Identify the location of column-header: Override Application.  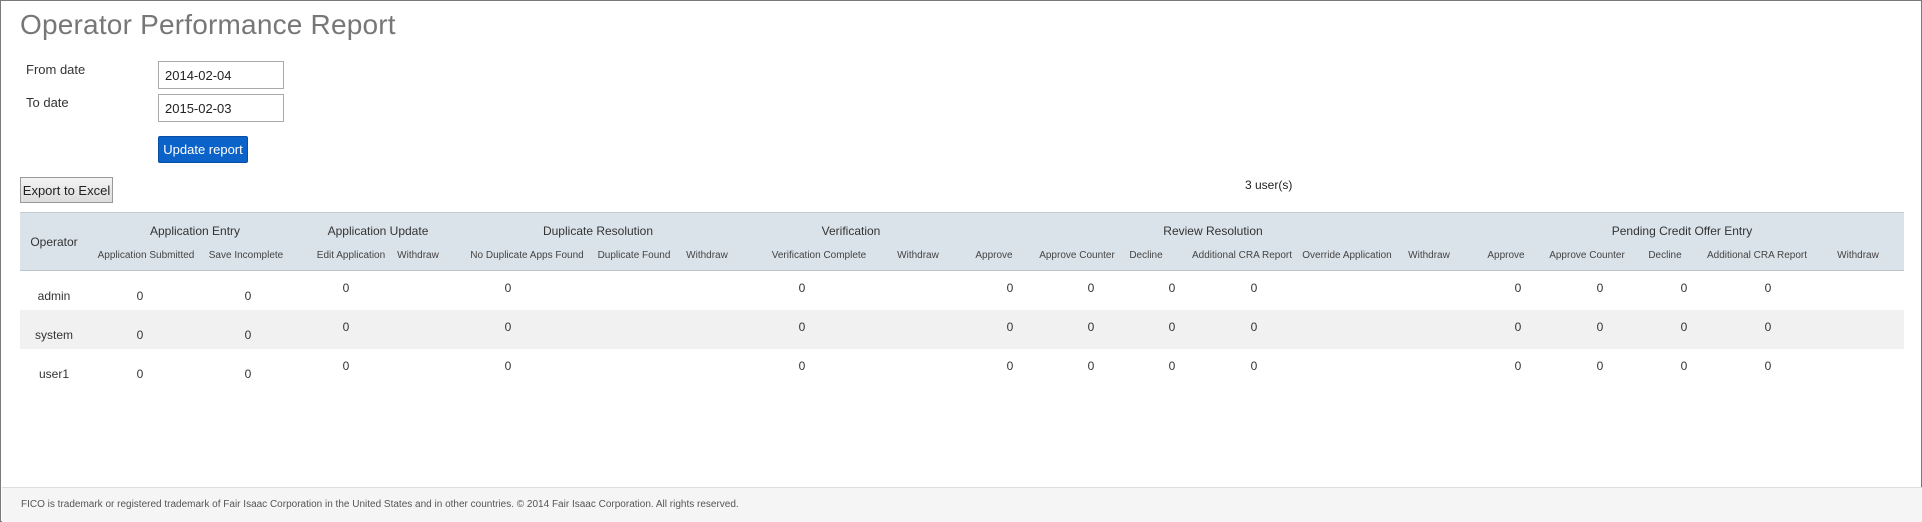
(1347, 255).